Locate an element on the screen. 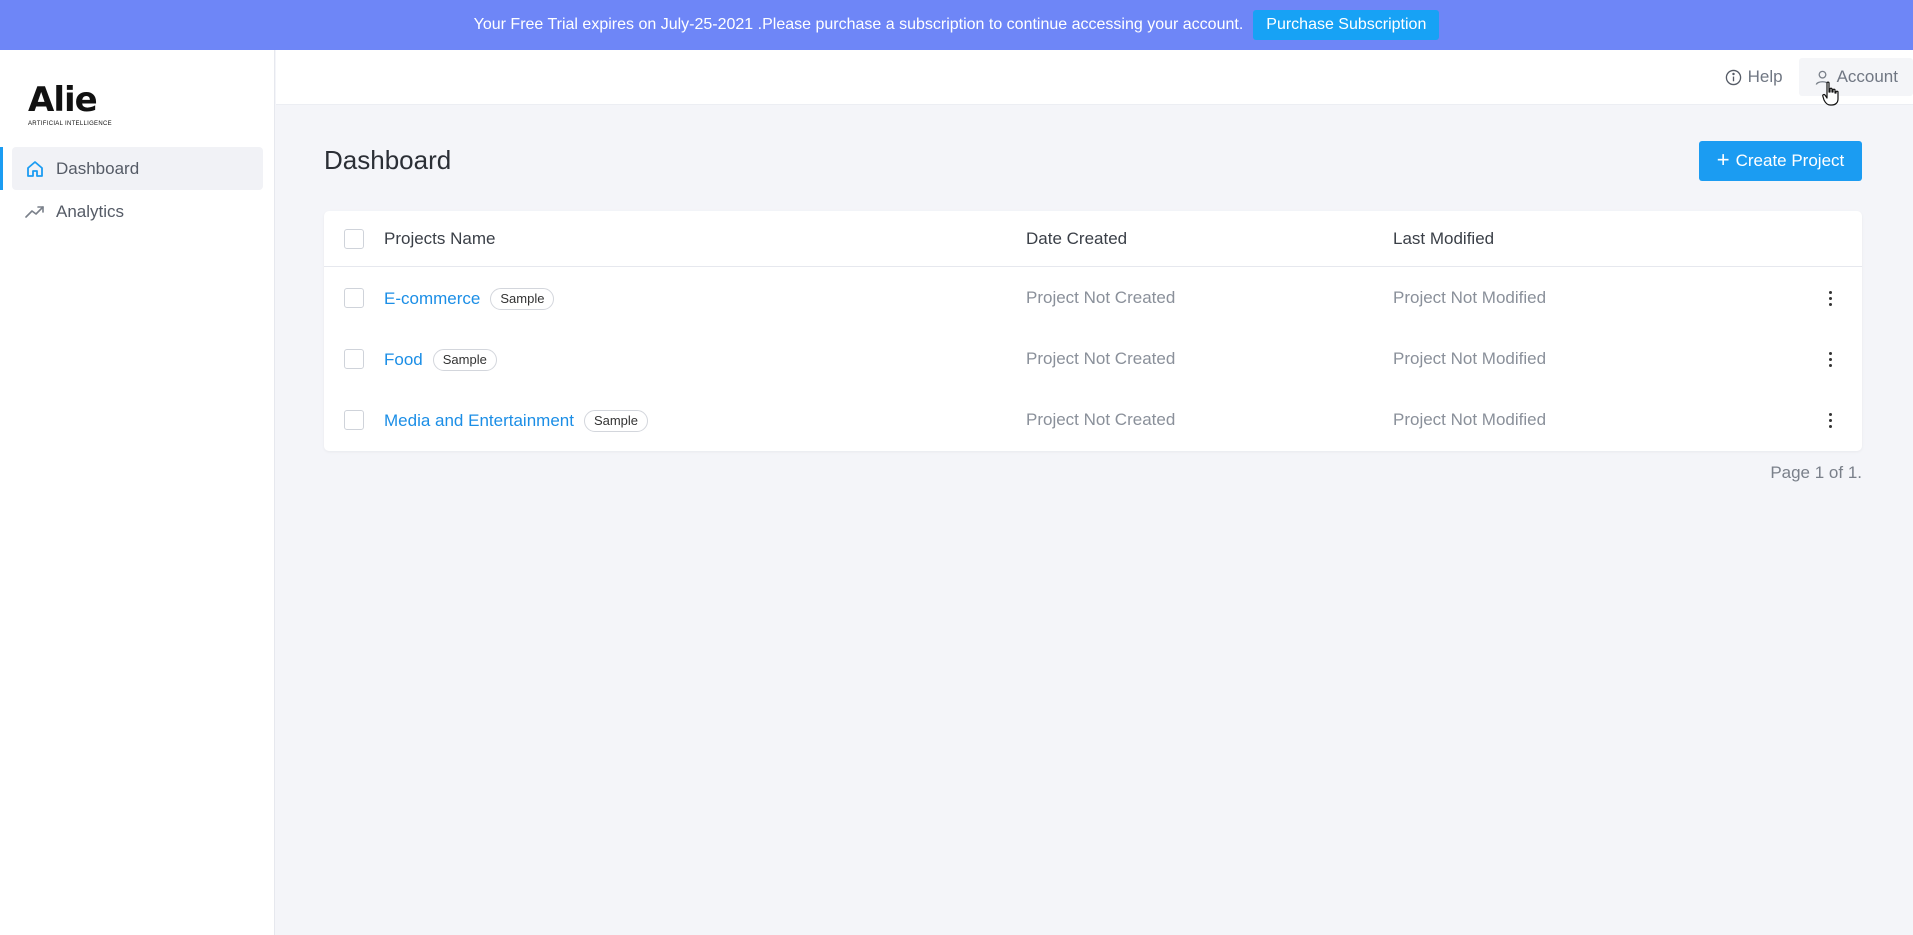 The height and width of the screenshot is (935, 1913). info-icon is located at coordinates (1733, 77).